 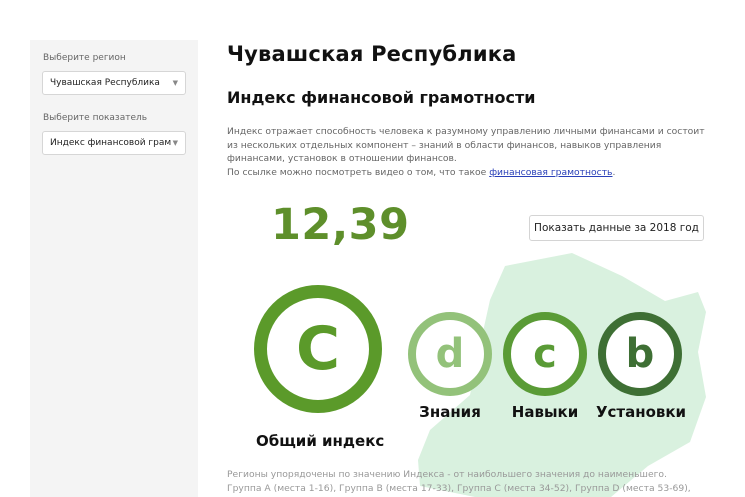 I want to click on financial-literacy-link: финансовая грамотность, so click(x=550, y=172).